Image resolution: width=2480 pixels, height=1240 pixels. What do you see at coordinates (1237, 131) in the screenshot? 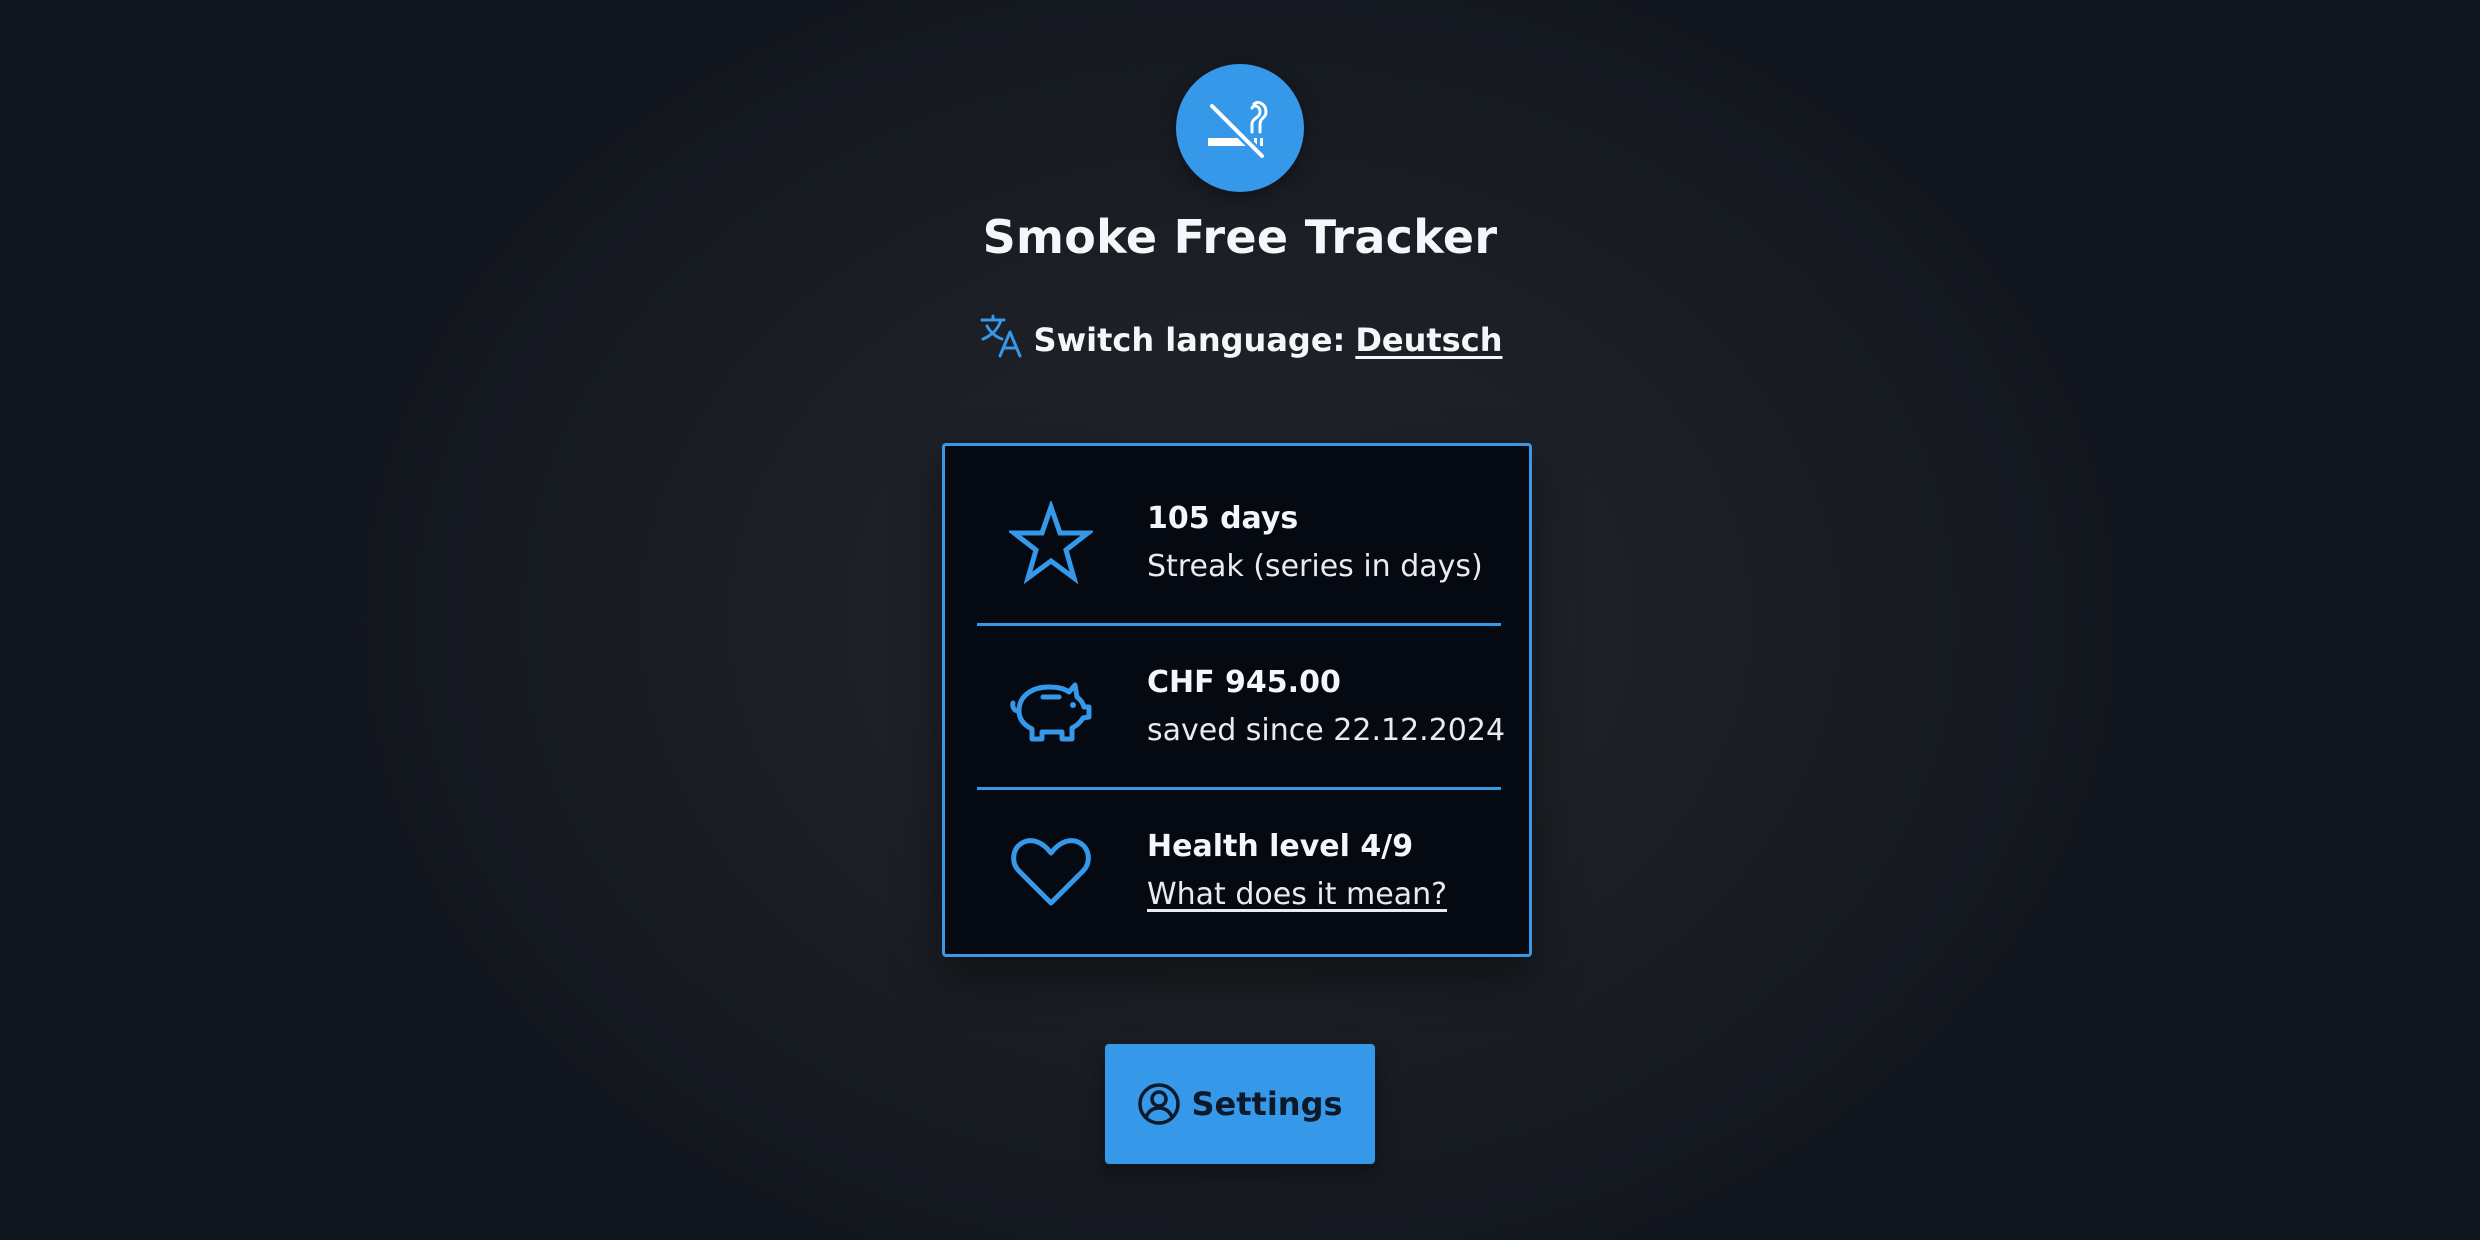
I see `no-smoking-icon` at bounding box center [1237, 131].